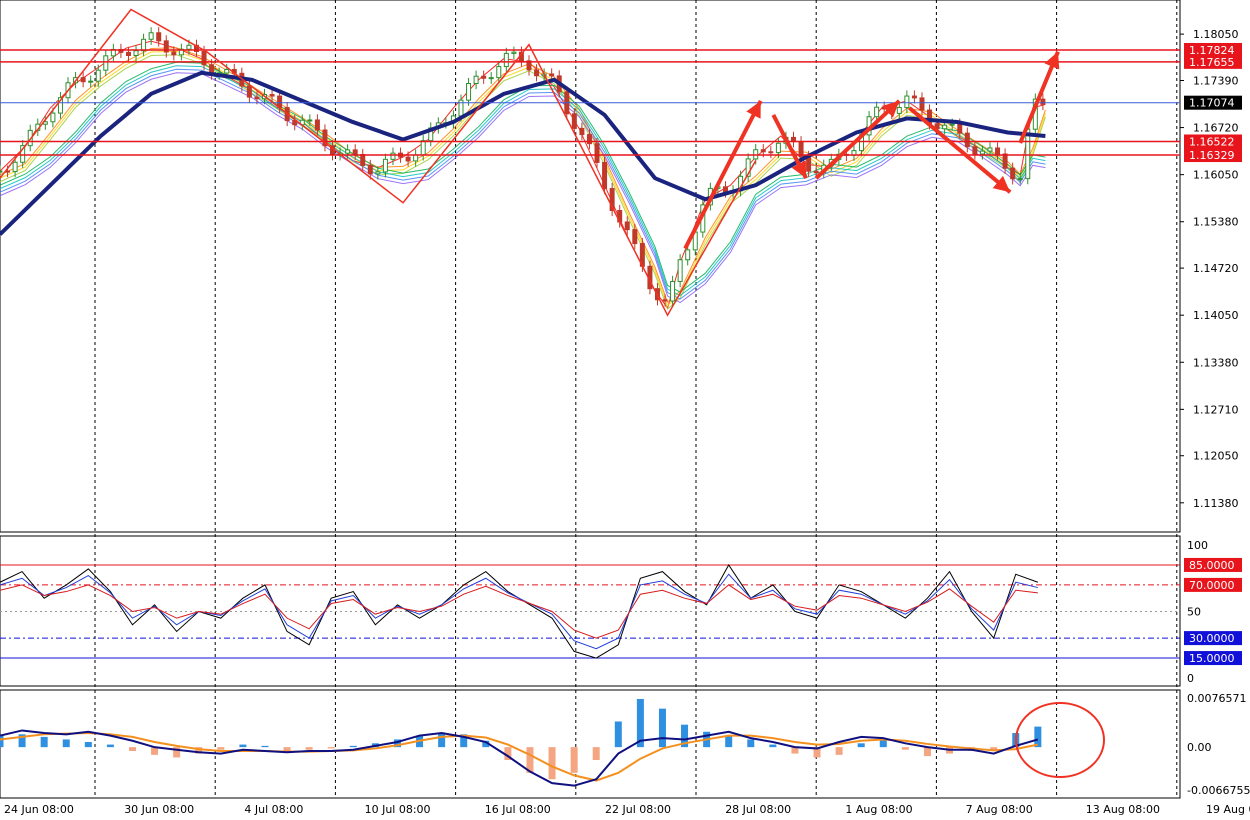 This screenshot has height=820, width=1250. What do you see at coordinates (1216, 175) in the screenshot?
I see `price-tick-label: 1.16050` at bounding box center [1216, 175].